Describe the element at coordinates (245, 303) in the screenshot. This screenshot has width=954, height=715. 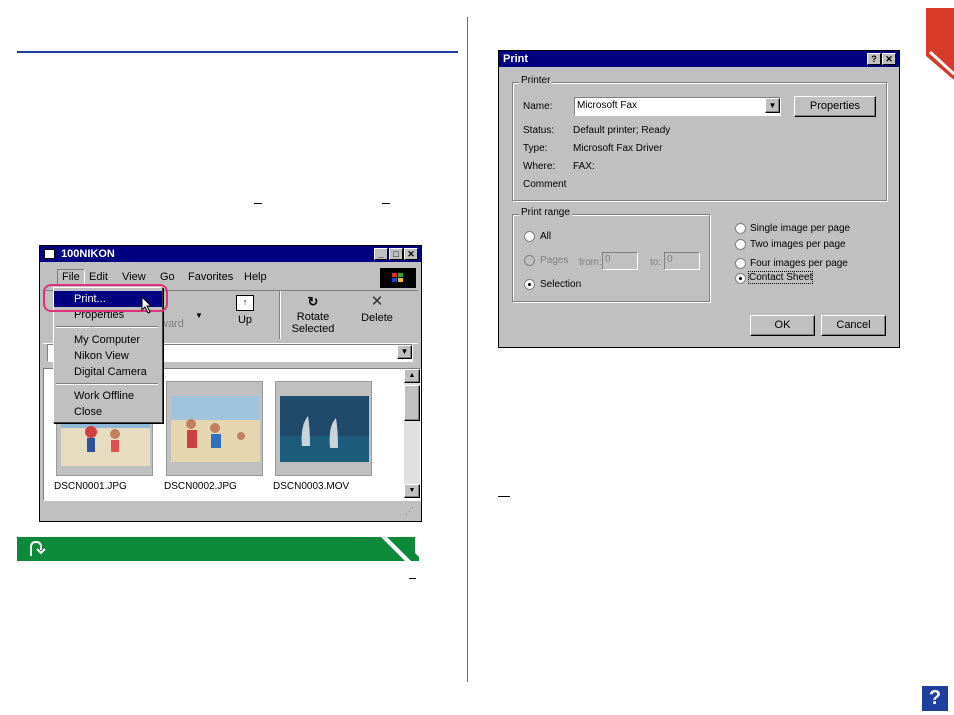
I see `up-folder-icon: ↑` at that location.